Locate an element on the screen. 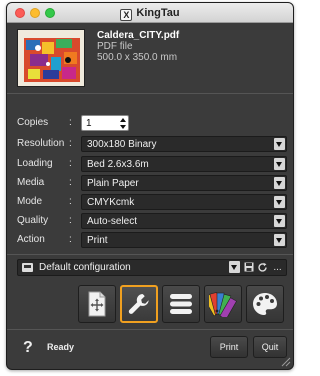 The image size is (320, 376). file-thumbnail is located at coordinates (51, 58).